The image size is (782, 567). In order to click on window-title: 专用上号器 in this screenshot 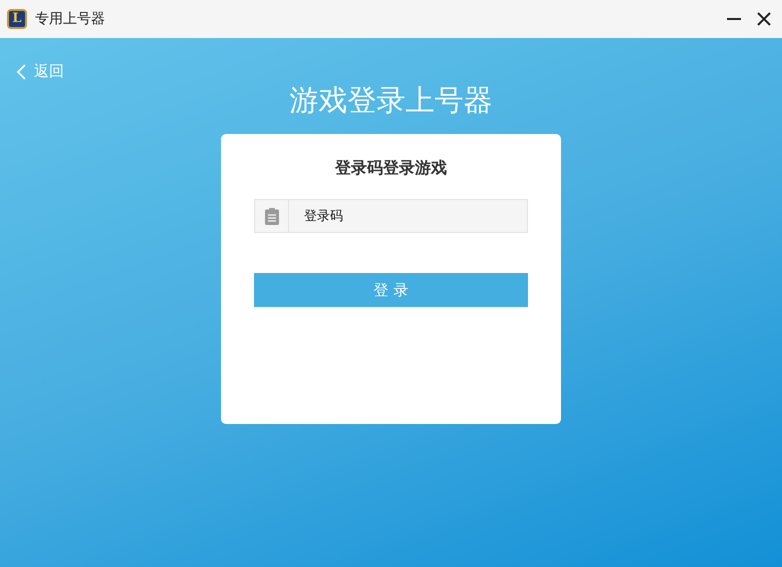, I will do `click(70, 19)`.